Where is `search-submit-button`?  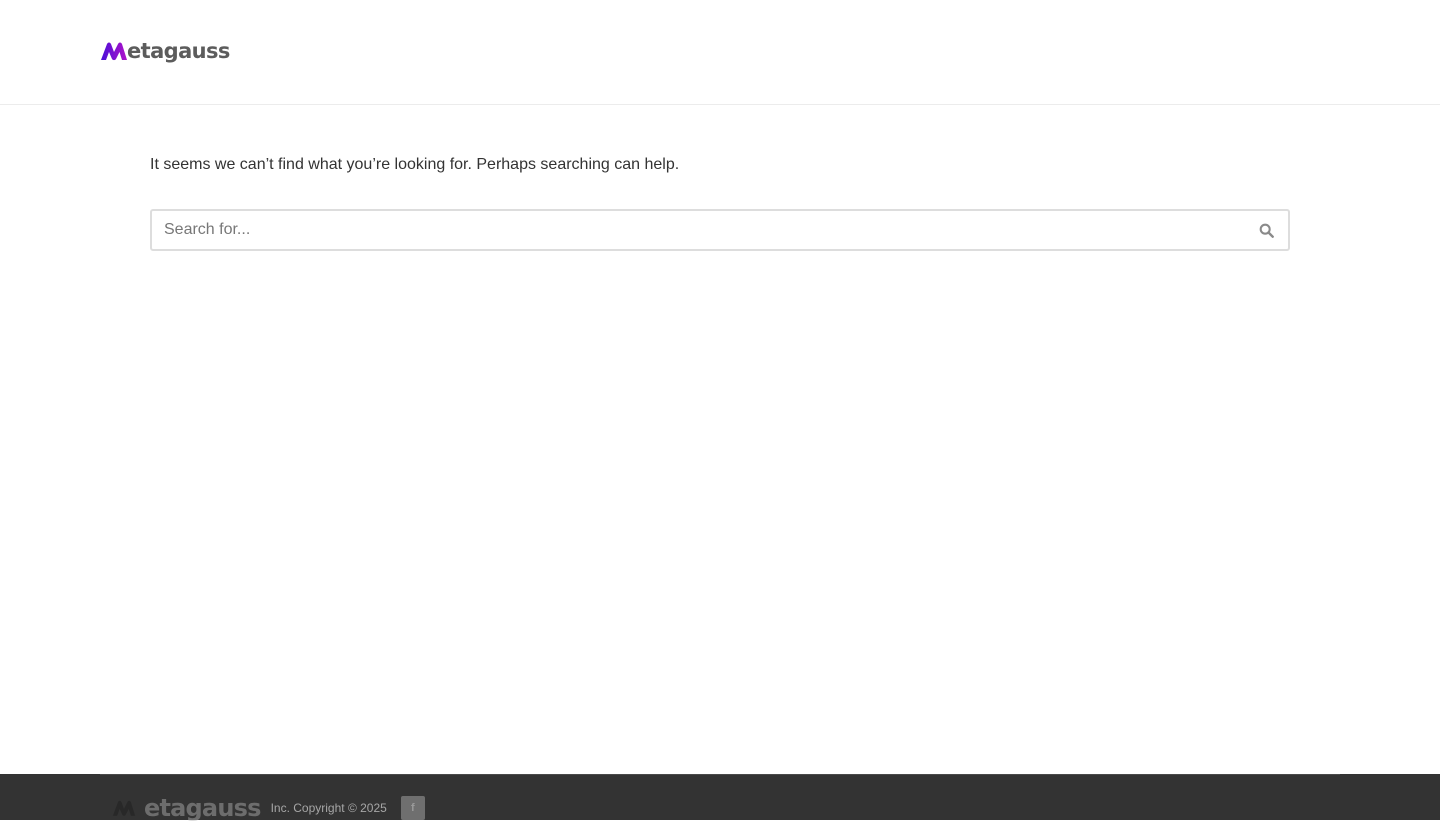 search-submit-button is located at coordinates (1266, 230).